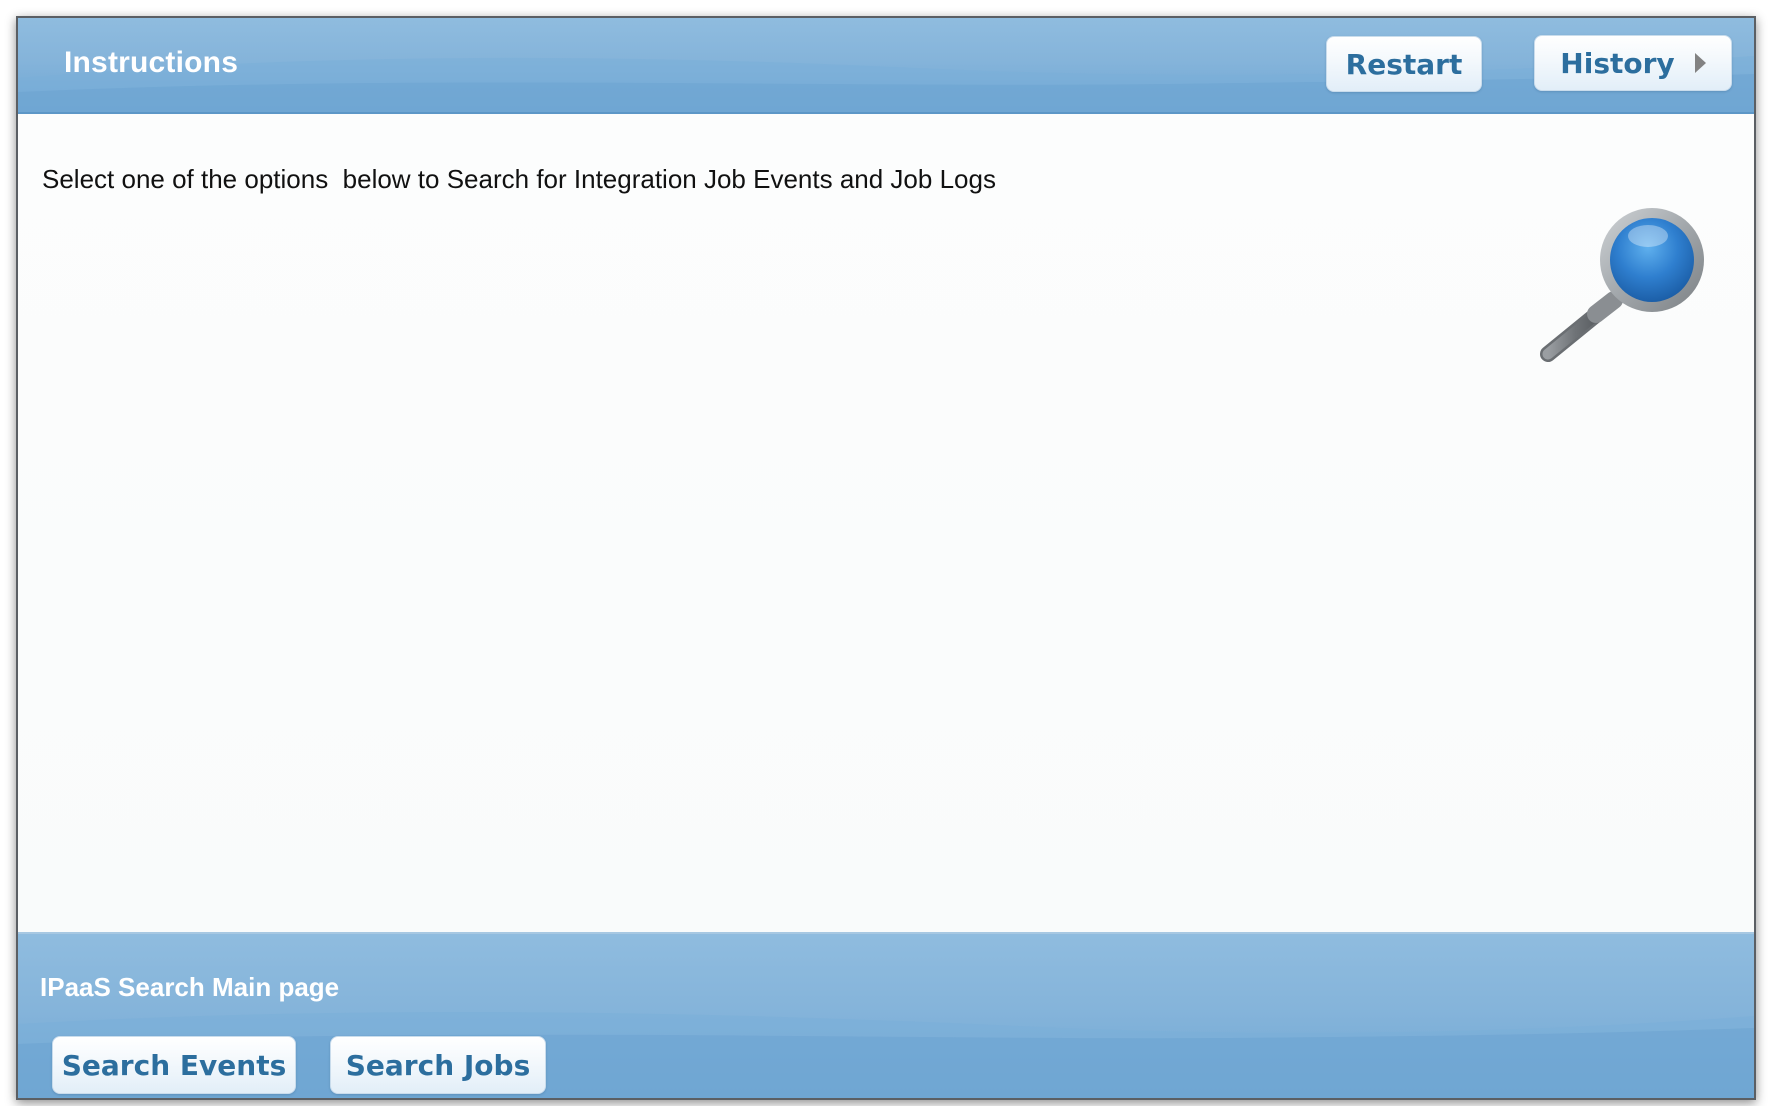 This screenshot has width=1768, height=1106. I want to click on search-jobs-button: Search Jobs, so click(438, 1065).